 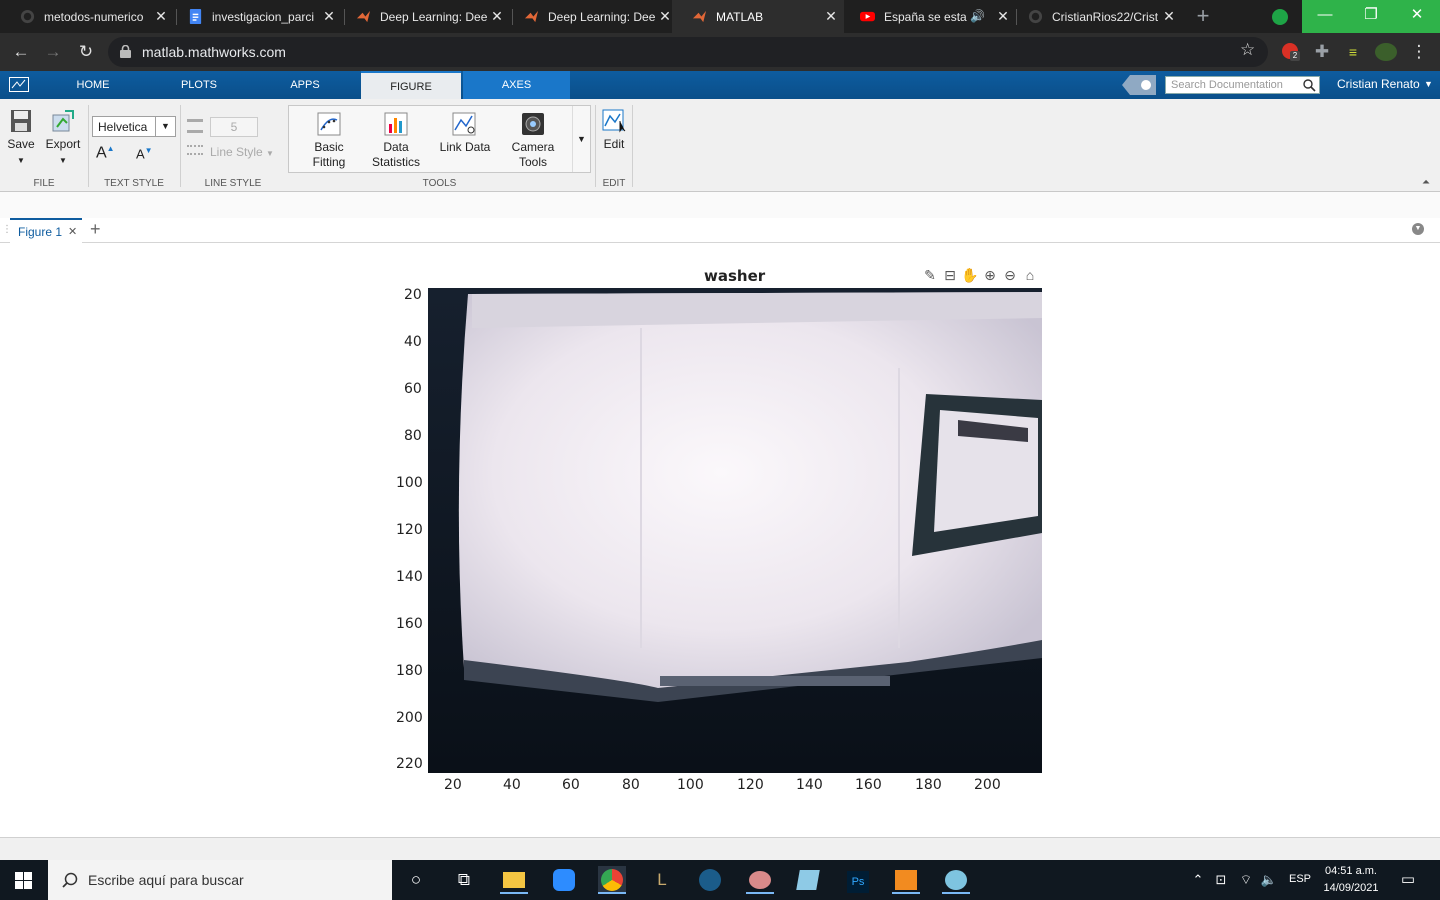 I want to click on taskbar-clock: 04:51 a.m. 14/09/2021, so click(x=1351, y=880).